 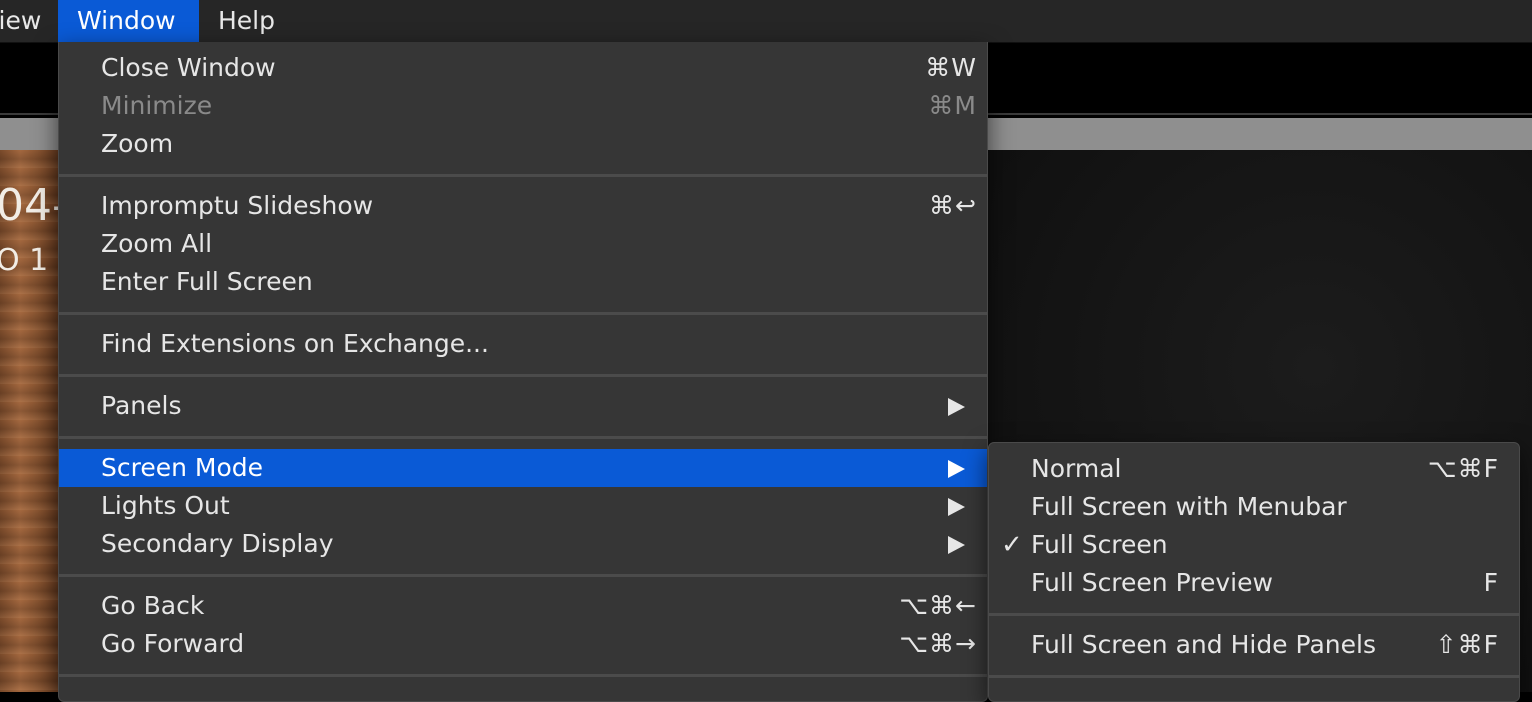 I want to click on submenu-item-full-screen-with-menubar: Full Screen with Menubar, so click(x=1254, y=507).